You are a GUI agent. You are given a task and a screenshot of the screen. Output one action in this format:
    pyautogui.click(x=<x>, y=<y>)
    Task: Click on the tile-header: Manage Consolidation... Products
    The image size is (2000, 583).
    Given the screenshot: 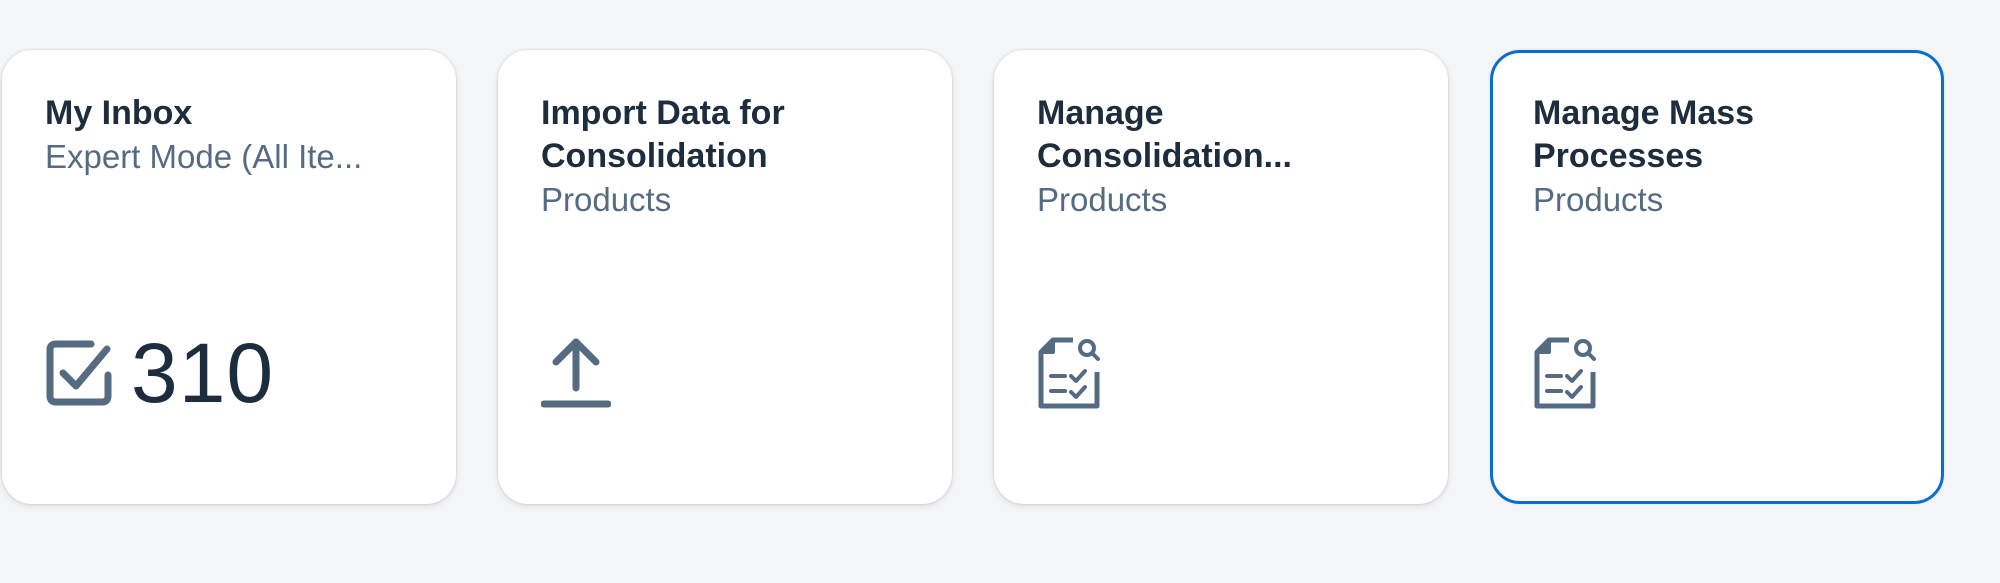 What is the action you would take?
    pyautogui.click(x=1222, y=156)
    